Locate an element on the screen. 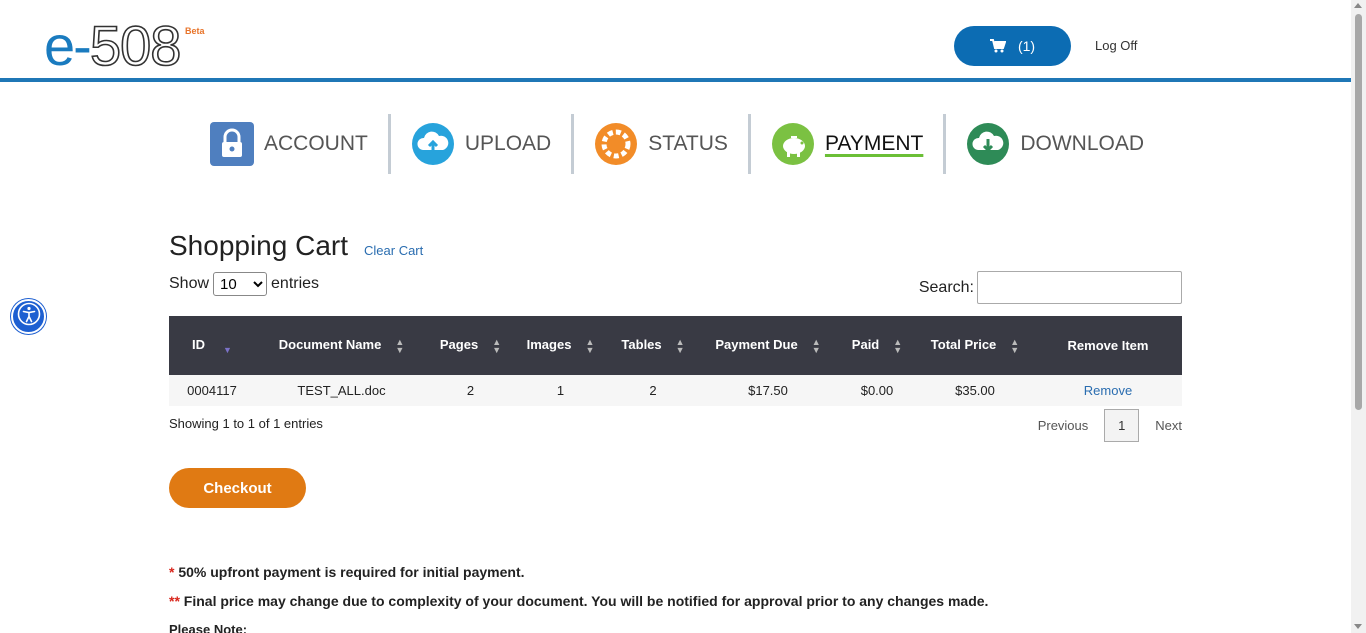  step-status: STATUS is located at coordinates (661, 144).